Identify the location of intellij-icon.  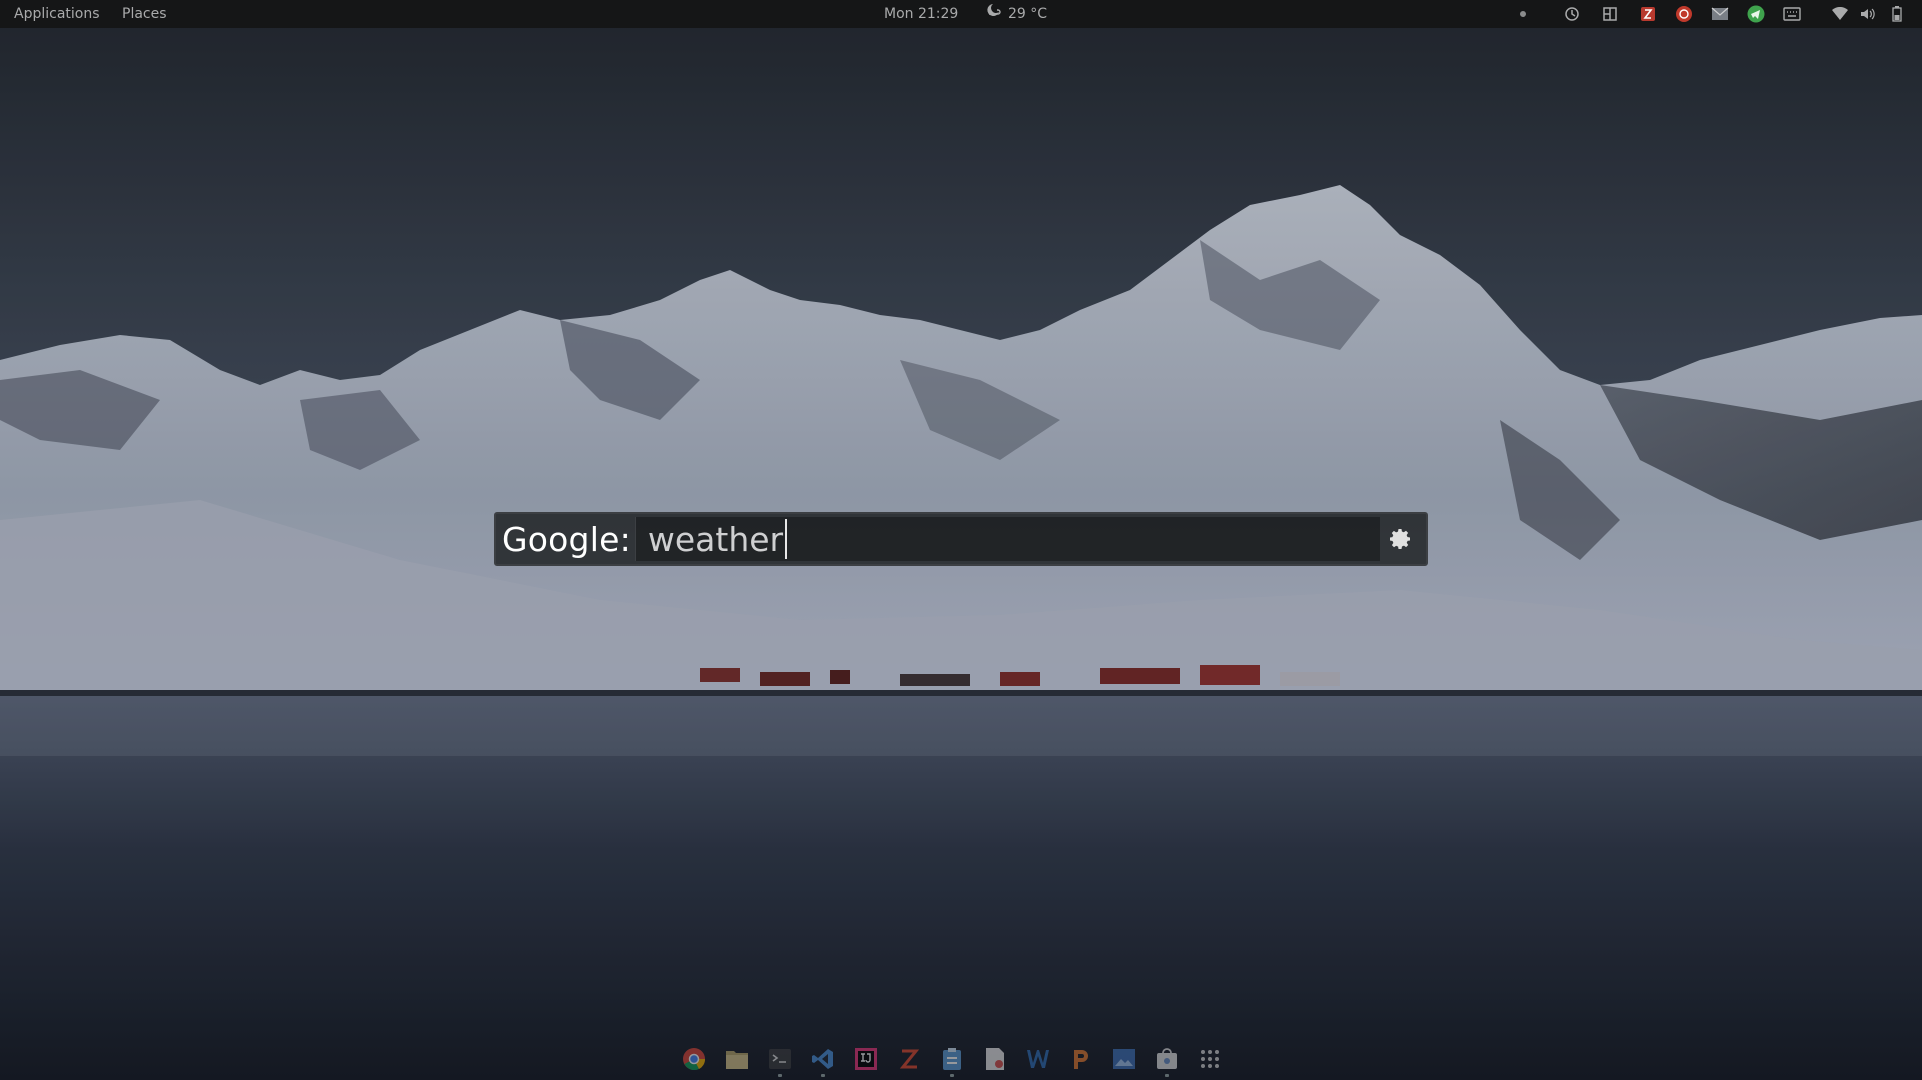
(866, 1059).